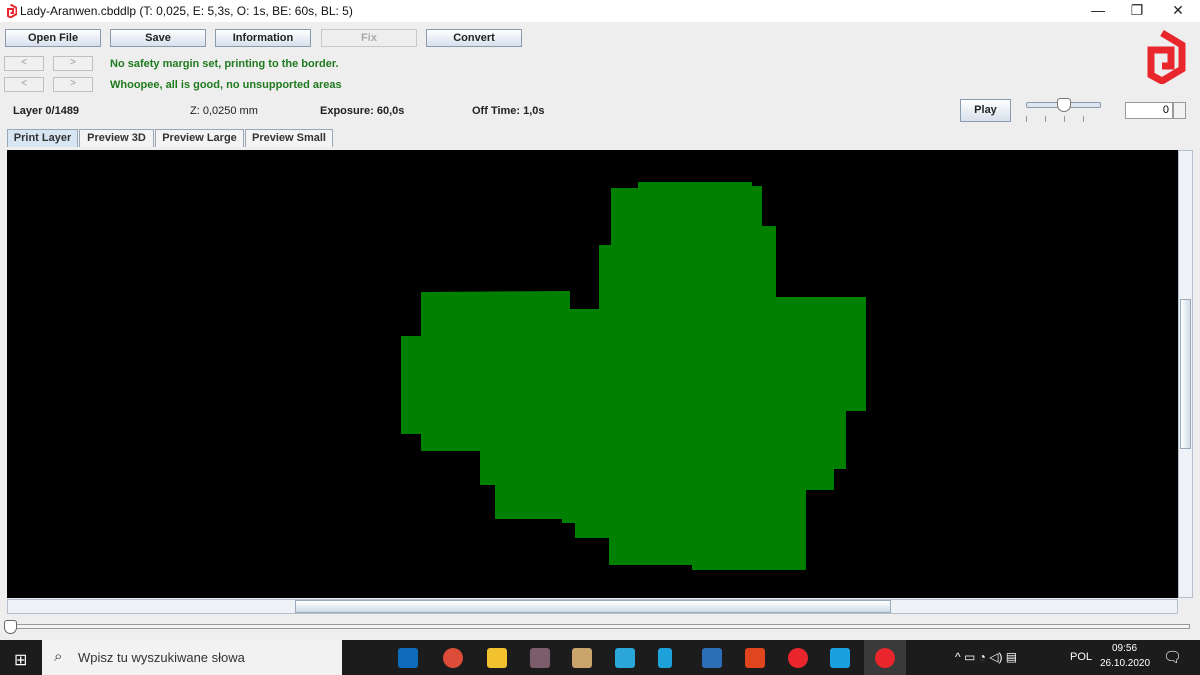  What do you see at coordinates (1064, 119) in the screenshot?
I see `speed-ticks` at bounding box center [1064, 119].